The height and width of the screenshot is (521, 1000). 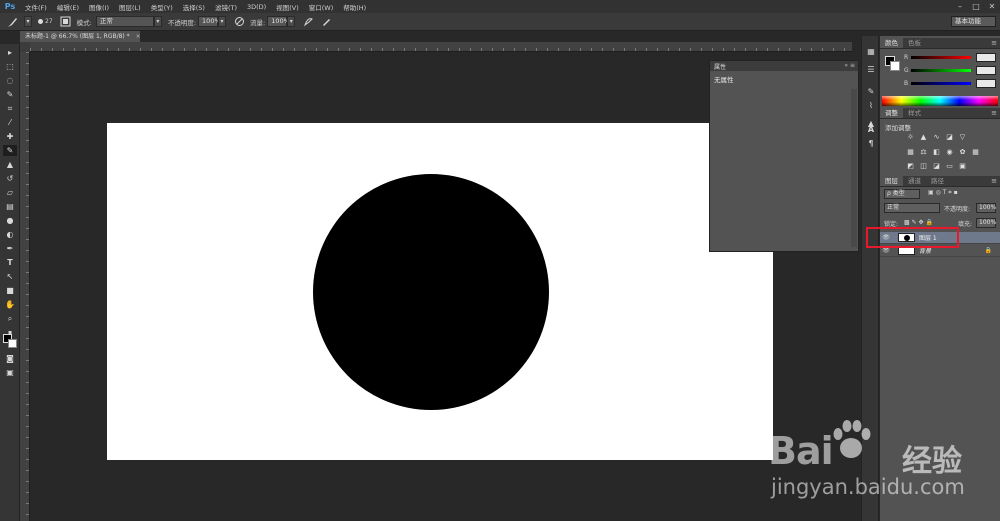 I want to click on color-panel-background-swatch, so click(x=895, y=66).